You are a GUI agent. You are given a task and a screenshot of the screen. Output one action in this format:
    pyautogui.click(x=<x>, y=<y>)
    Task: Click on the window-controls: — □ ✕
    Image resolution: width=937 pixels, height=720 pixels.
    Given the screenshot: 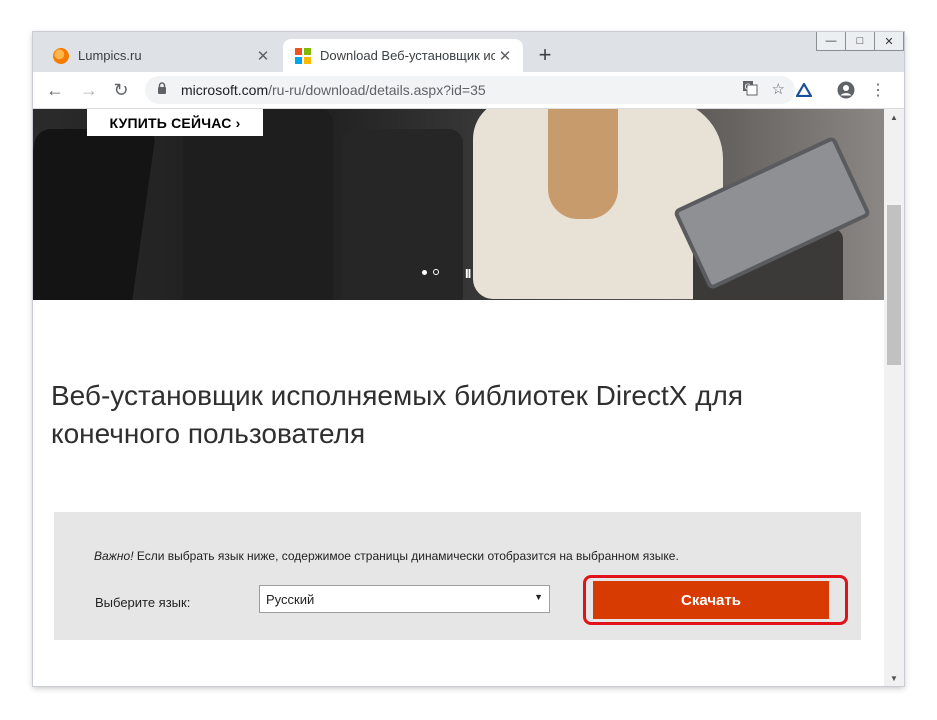 What is the action you would take?
    pyautogui.click(x=860, y=41)
    